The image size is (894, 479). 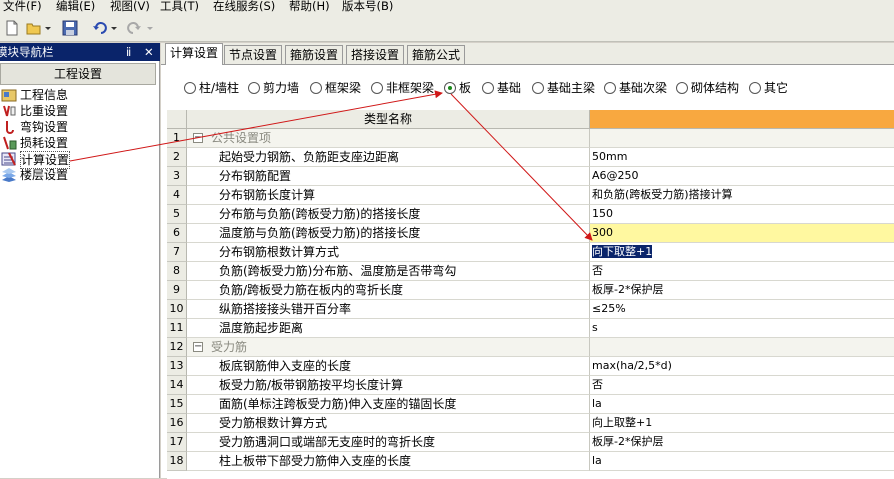 What do you see at coordinates (114, 28) in the screenshot?
I see `undo-dropdown-arrow-icon` at bounding box center [114, 28].